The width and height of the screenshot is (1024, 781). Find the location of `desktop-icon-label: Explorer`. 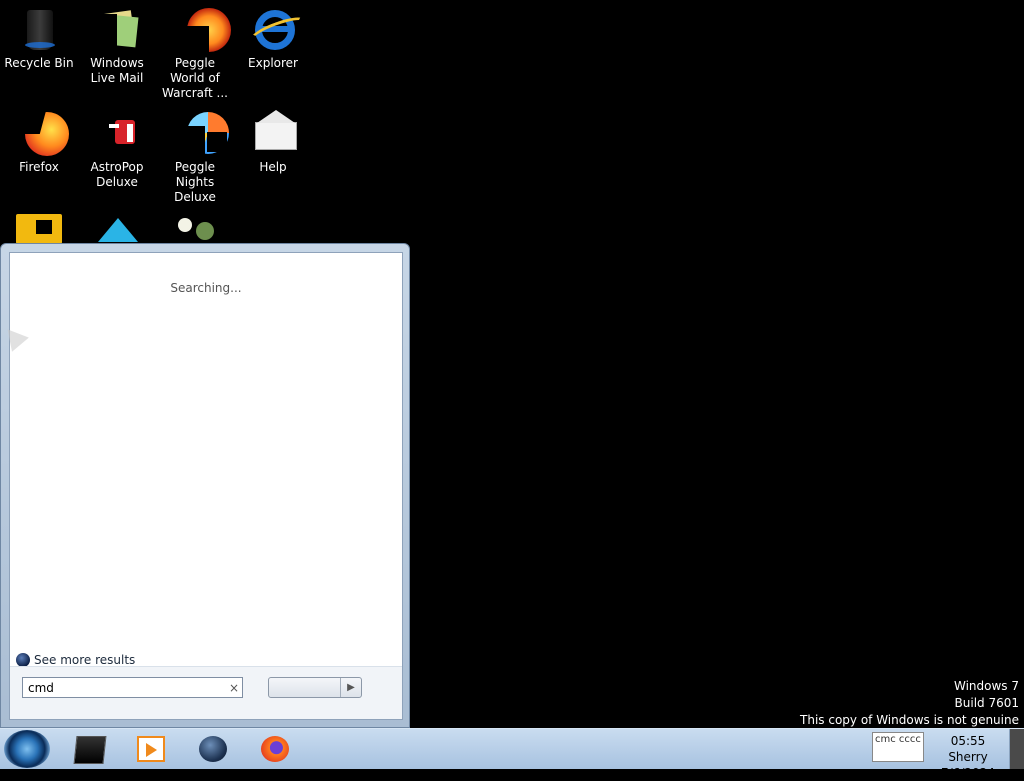

desktop-icon-label: Explorer is located at coordinates (273, 63).